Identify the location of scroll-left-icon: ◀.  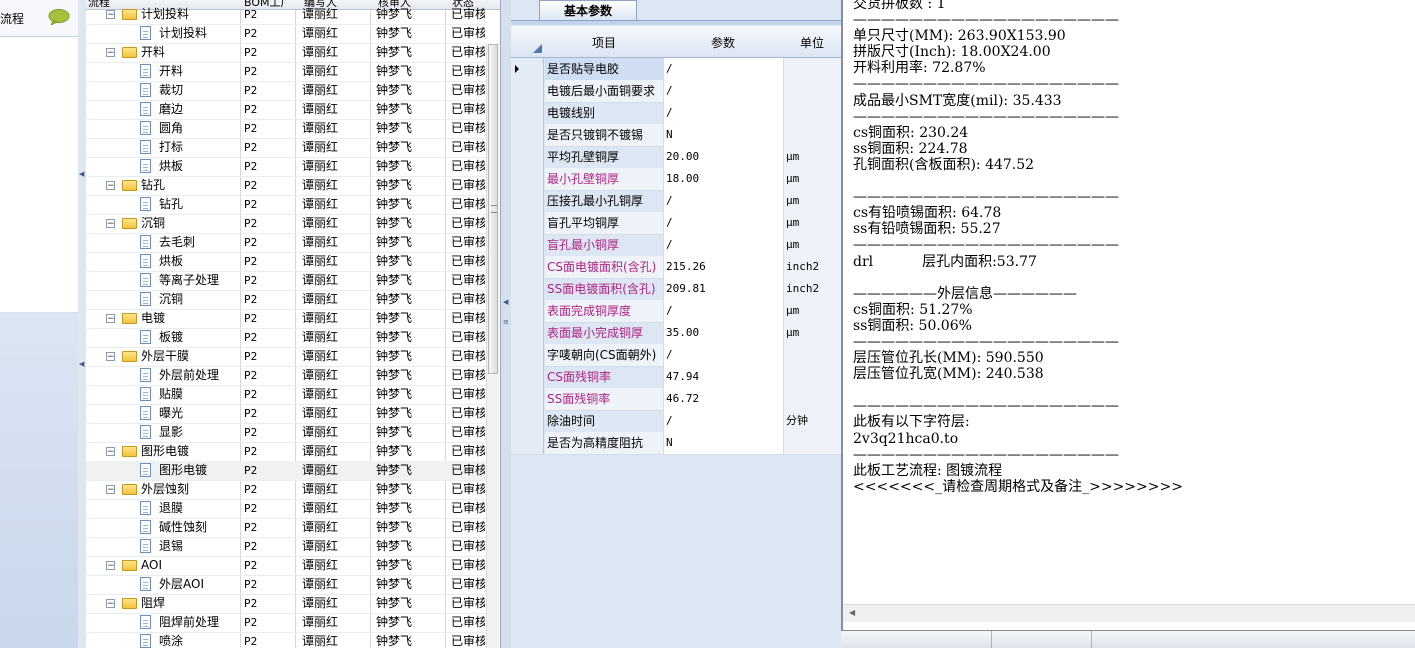
(852, 612).